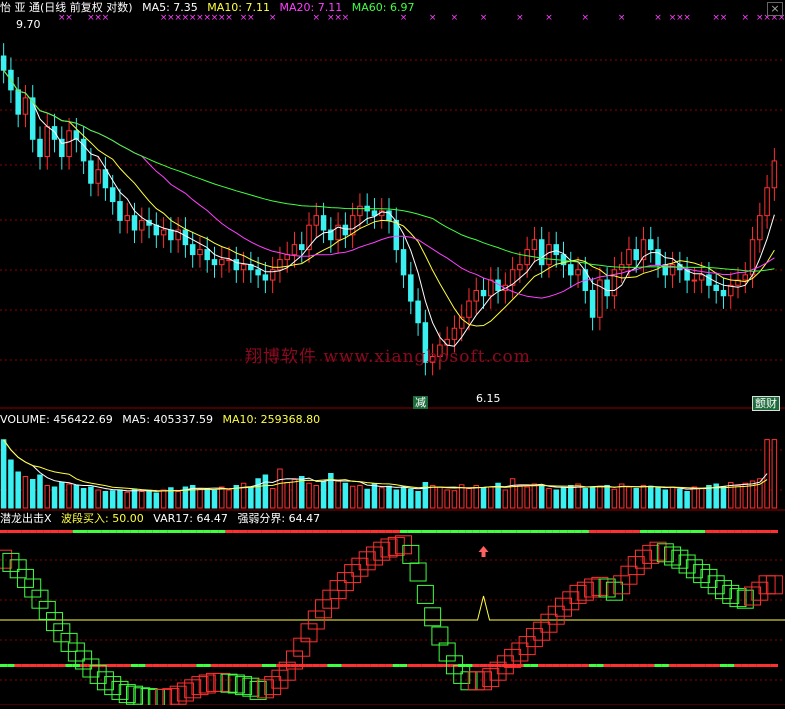 The image size is (785, 709). What do you see at coordinates (488, 398) in the screenshot?
I see `low-price-label: 6.15` at bounding box center [488, 398].